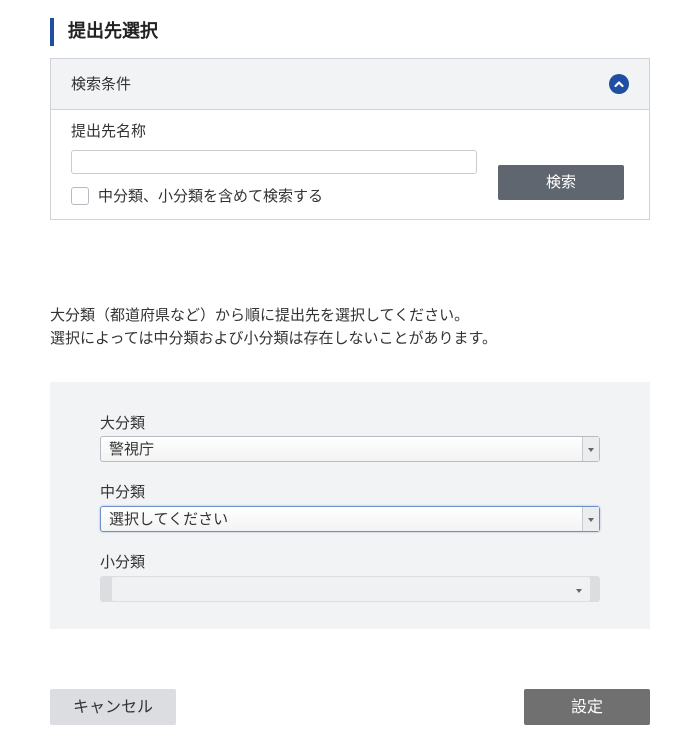 This screenshot has width=695, height=749. I want to click on submit-button: 設定, so click(587, 707).